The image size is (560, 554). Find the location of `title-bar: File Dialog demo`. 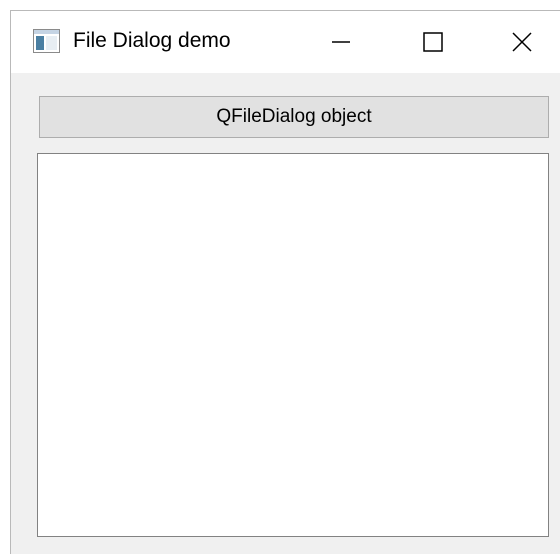

title-bar: File Dialog demo is located at coordinates (285, 42).